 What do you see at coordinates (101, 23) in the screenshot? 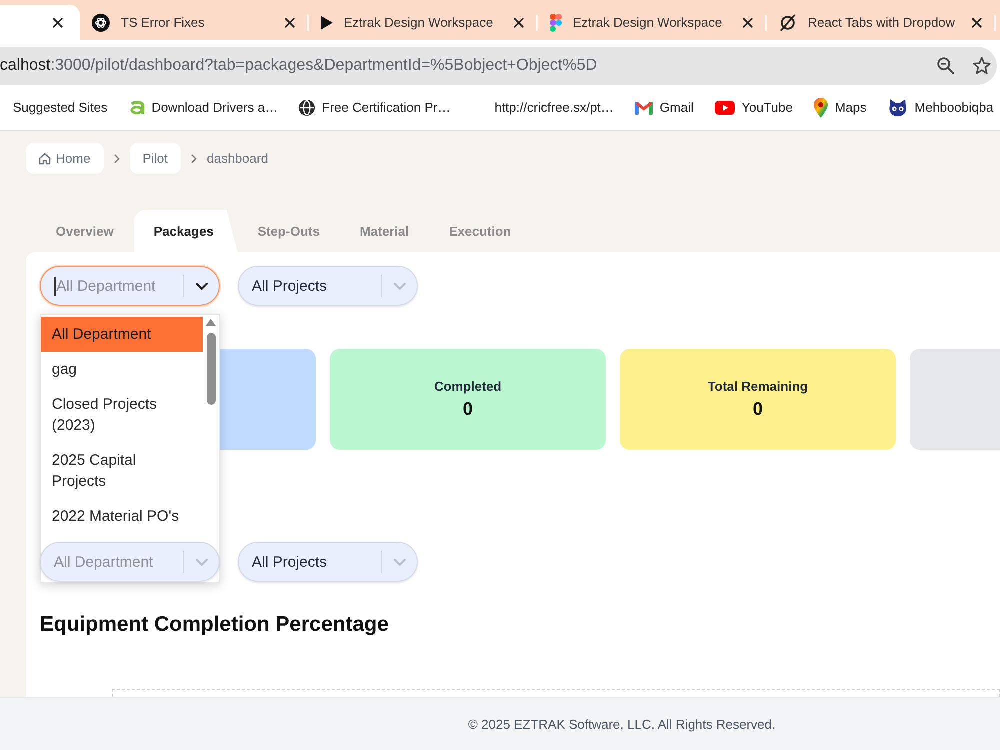
I see `knot-logo-icon` at bounding box center [101, 23].